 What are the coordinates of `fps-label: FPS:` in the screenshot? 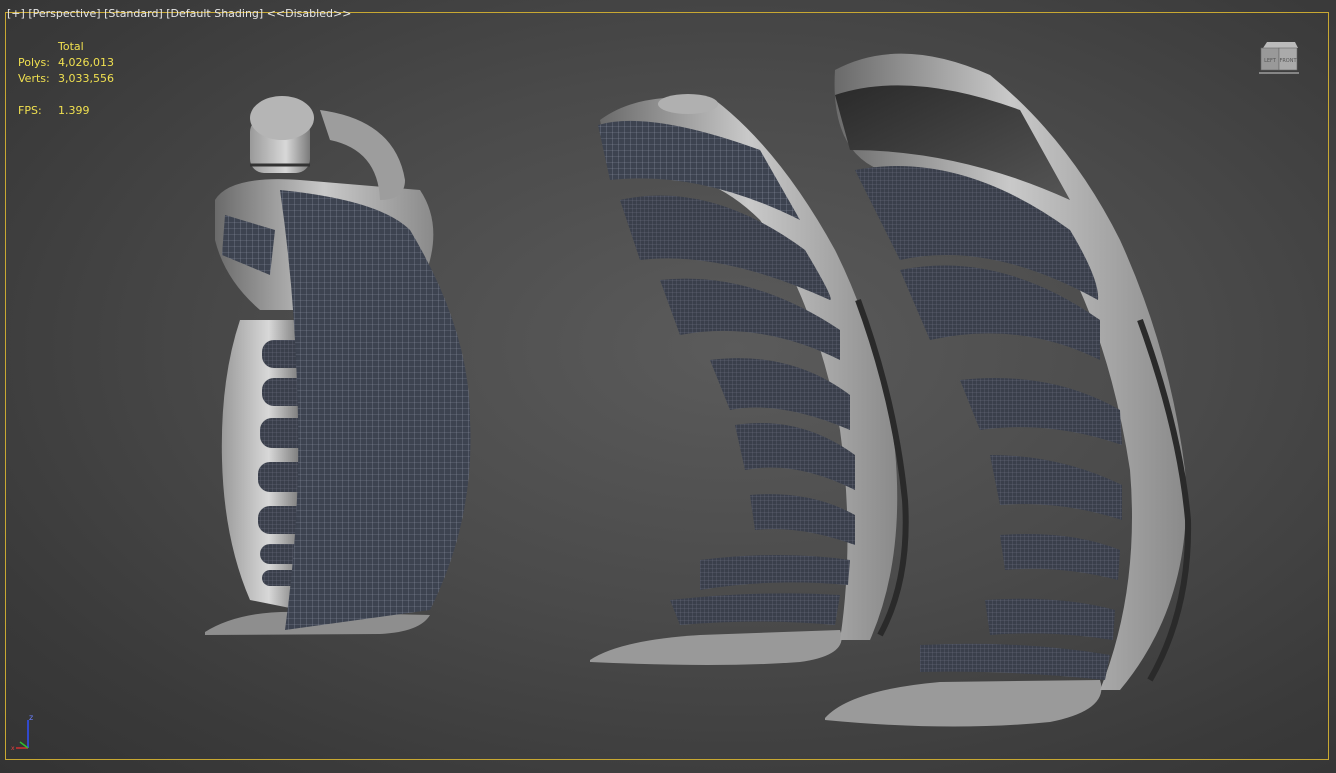 It's located at (30, 110).